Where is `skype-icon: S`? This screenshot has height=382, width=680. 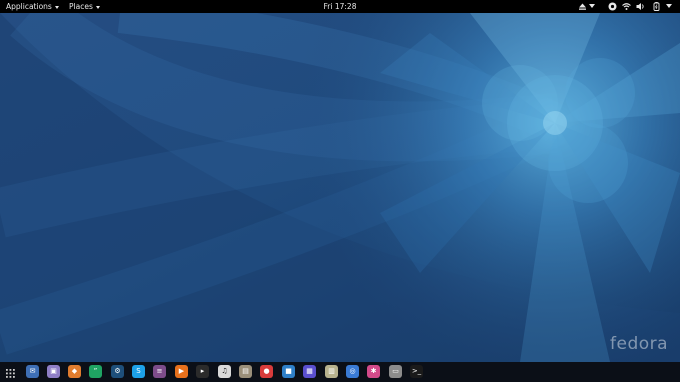 skype-icon: S is located at coordinates (138, 371).